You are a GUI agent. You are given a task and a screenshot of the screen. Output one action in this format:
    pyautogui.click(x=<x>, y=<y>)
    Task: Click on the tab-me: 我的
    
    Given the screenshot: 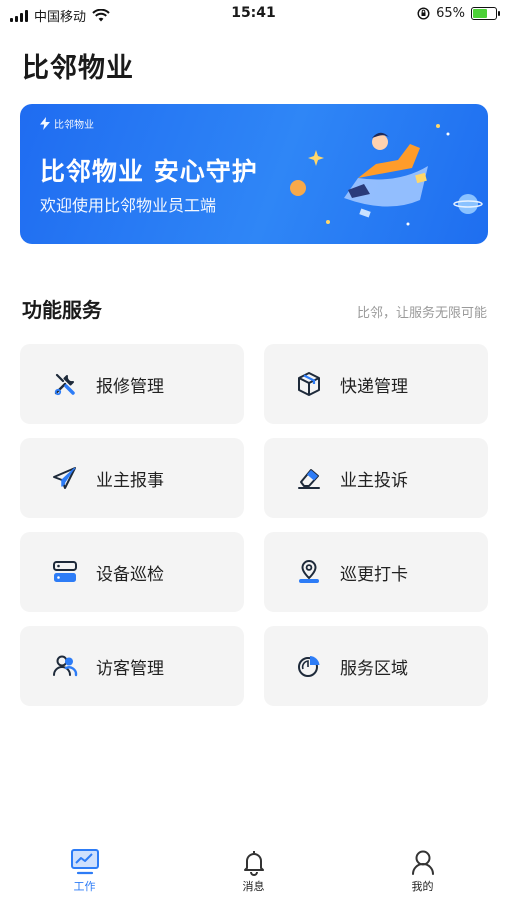 What is the action you would take?
    pyautogui.click(x=422, y=869)
    